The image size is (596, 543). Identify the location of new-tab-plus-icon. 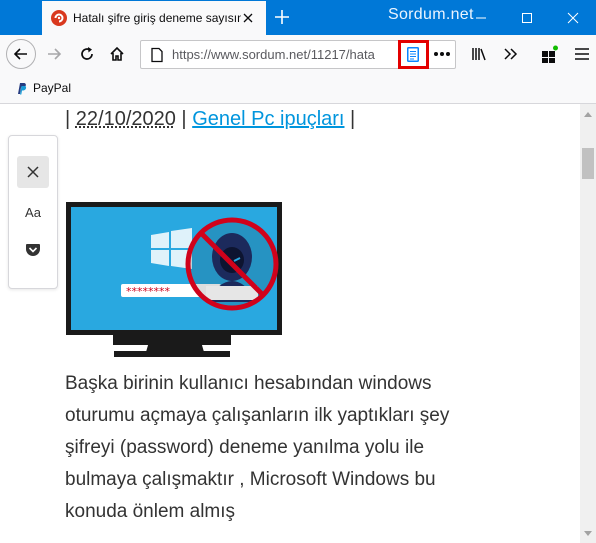
(282, 17).